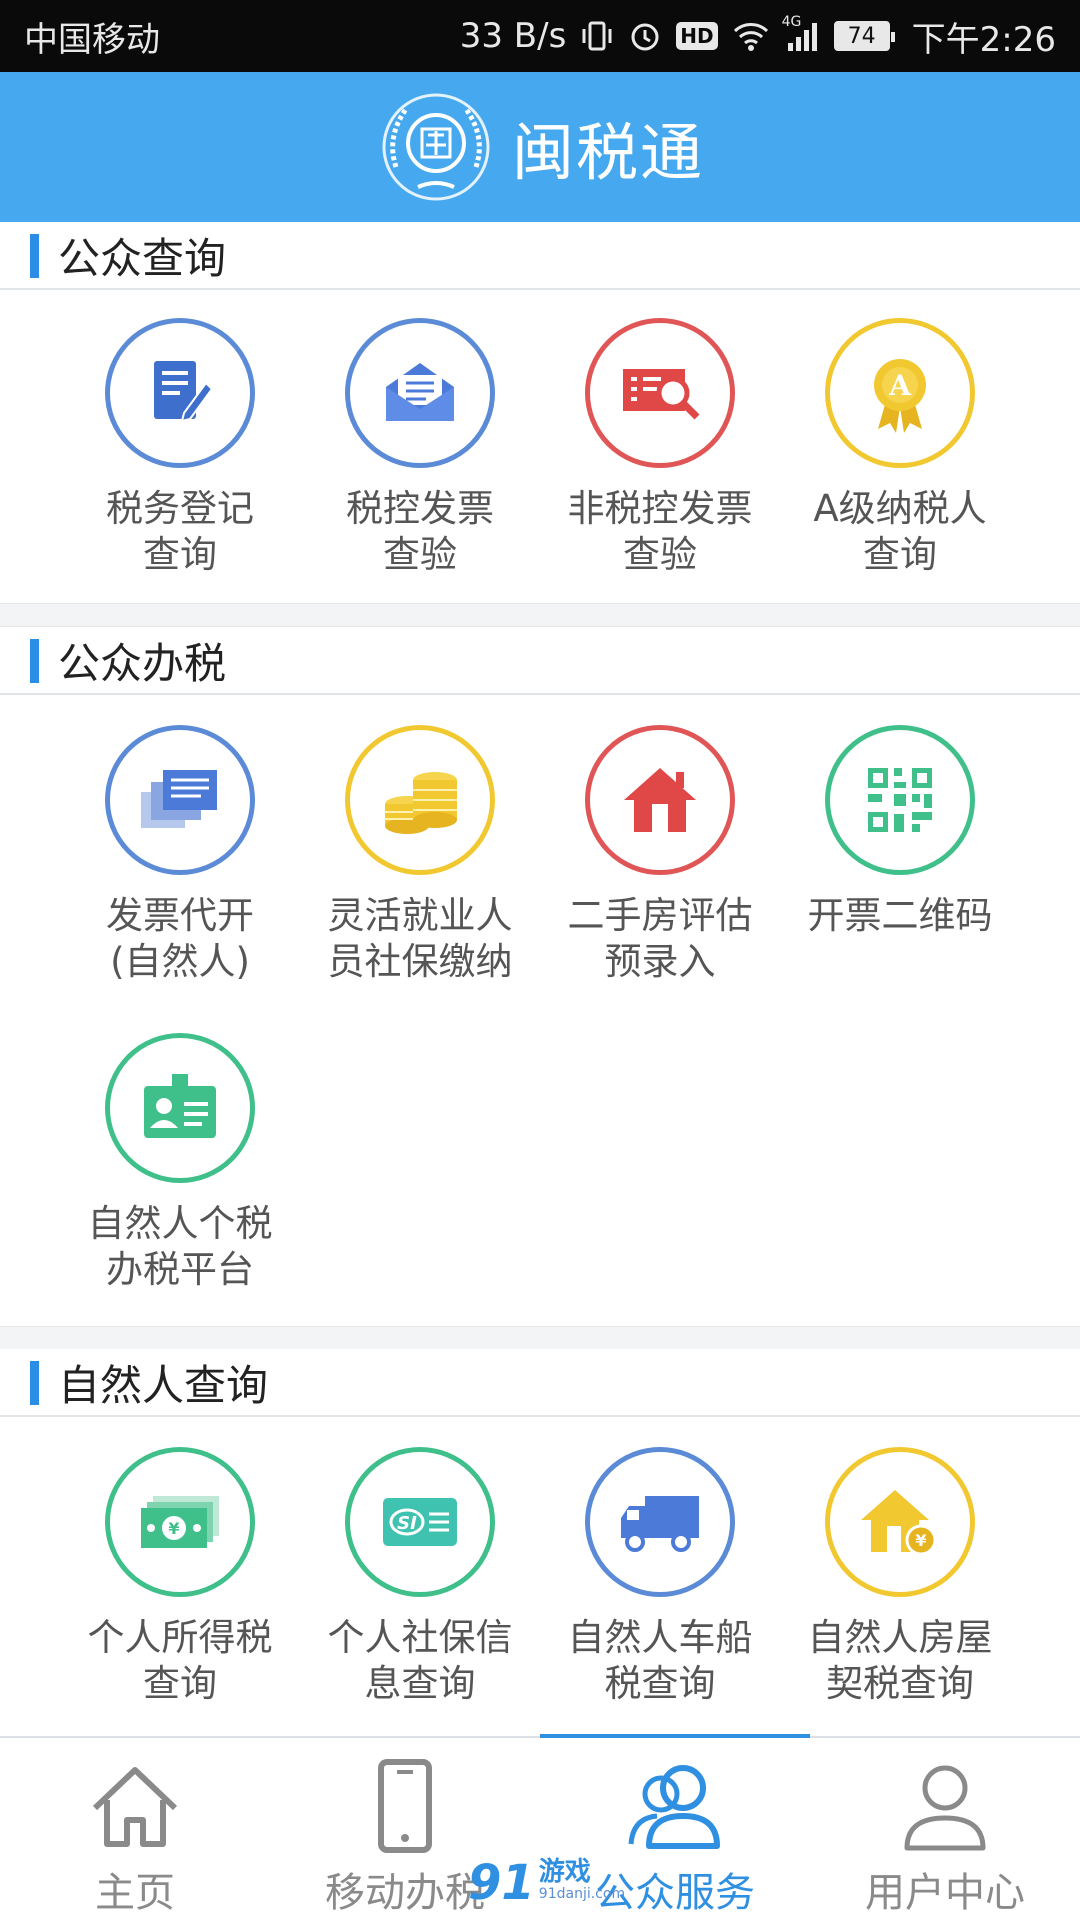 The width and height of the screenshot is (1080, 1922). I want to click on phone-icon, so click(405, 1806).